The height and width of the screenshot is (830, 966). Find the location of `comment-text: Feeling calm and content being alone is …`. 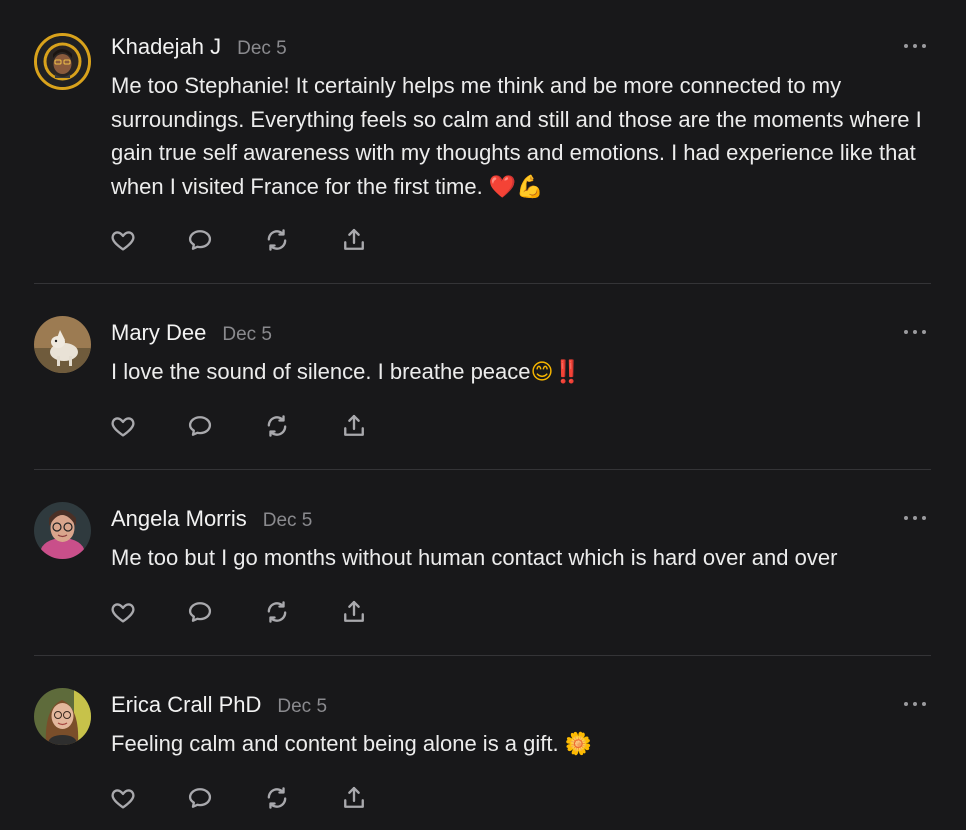

comment-text: Feeling calm and content being alone is … is located at coordinates (523, 744).